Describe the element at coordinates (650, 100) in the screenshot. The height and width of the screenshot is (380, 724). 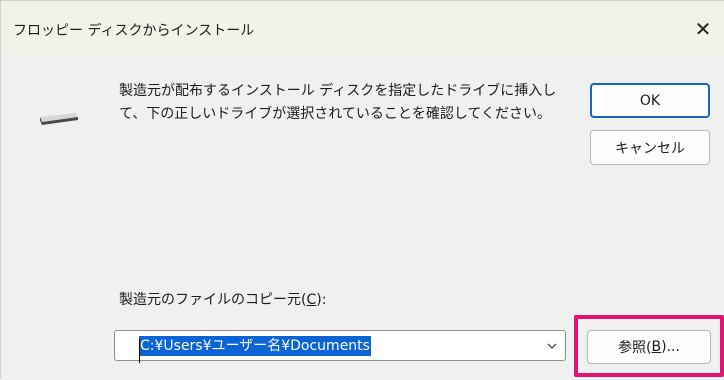
I see `ok-button: OK` at that location.